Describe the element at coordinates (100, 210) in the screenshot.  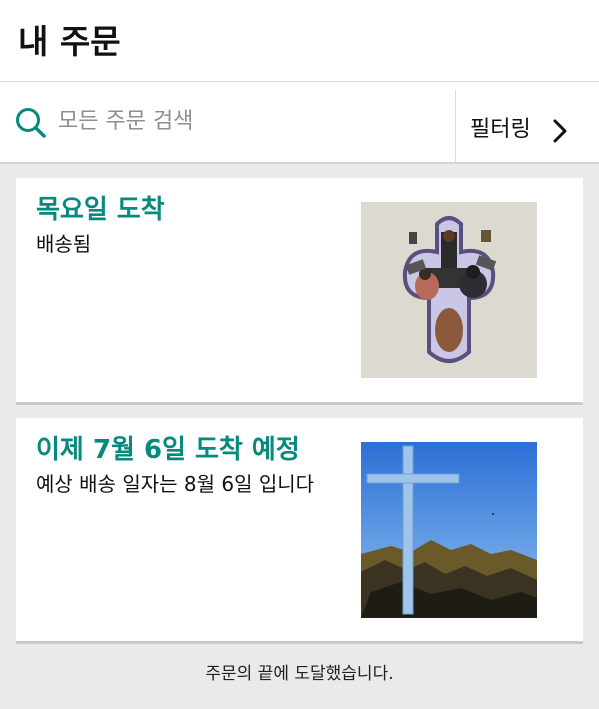
I see `order-arrival-title: 목요일 도착` at that location.